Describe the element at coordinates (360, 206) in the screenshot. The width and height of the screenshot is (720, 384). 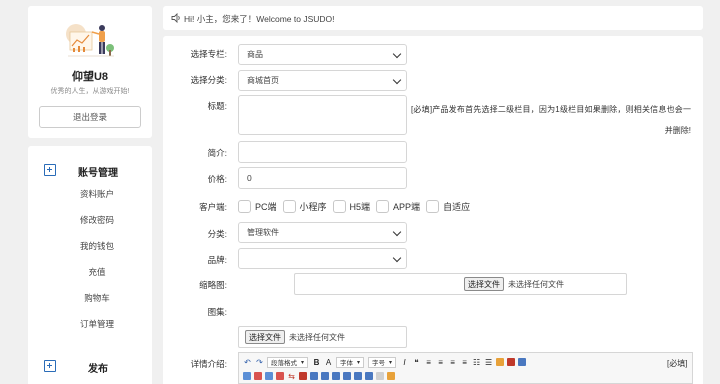
I see `client-label-h5: H5端` at that location.